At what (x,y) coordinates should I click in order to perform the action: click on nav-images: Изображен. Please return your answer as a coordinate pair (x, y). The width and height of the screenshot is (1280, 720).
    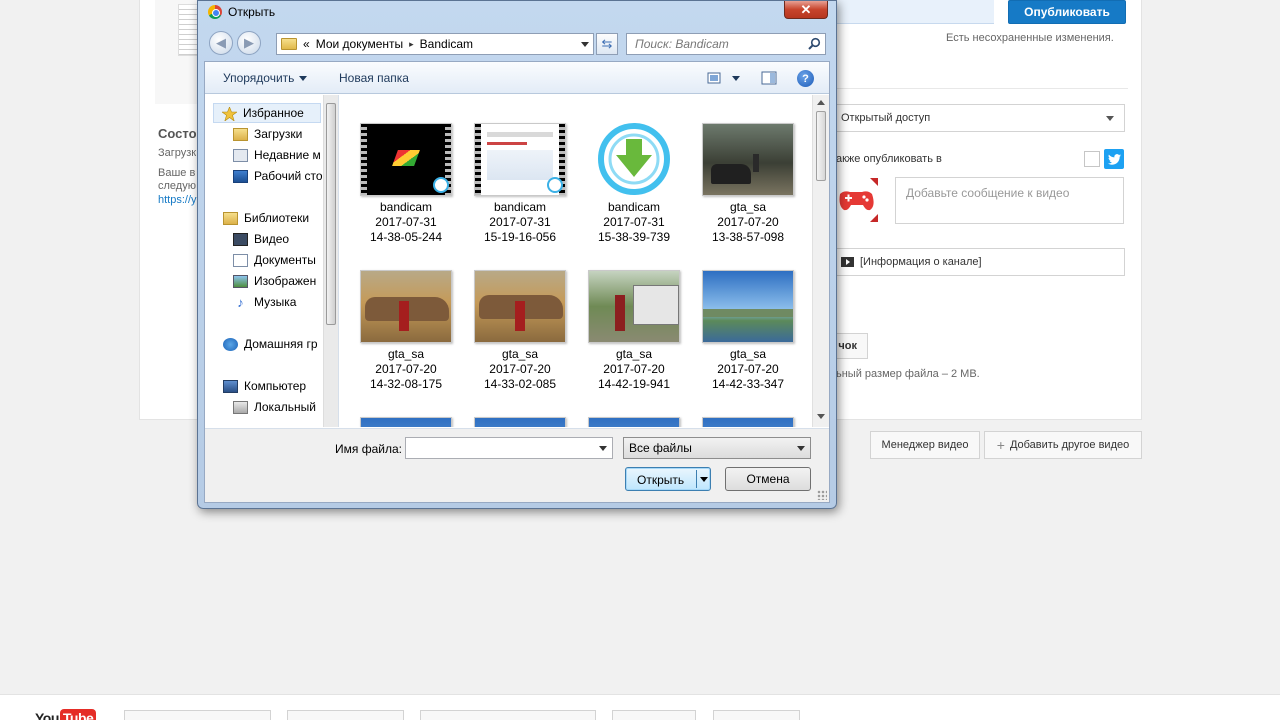
    Looking at the image, I should click on (274, 281).